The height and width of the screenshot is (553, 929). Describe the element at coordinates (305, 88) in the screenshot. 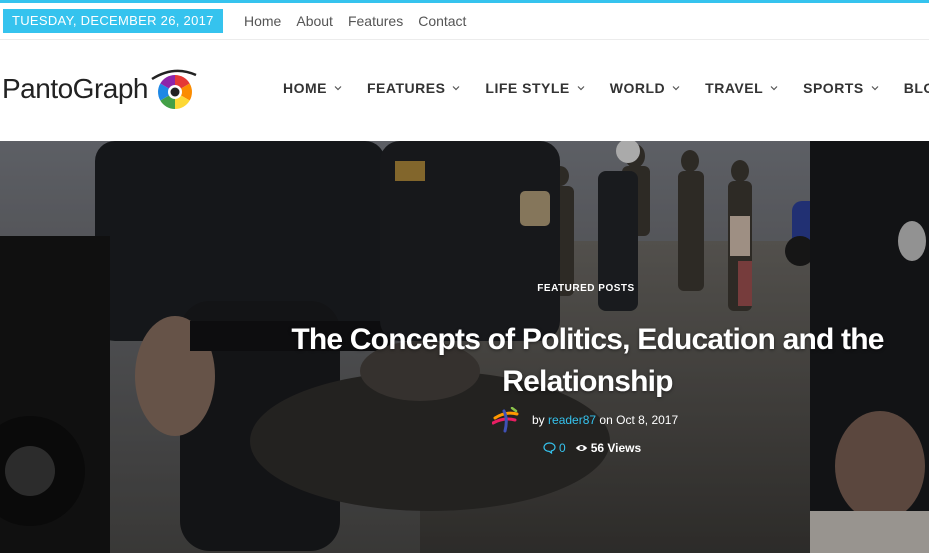

I see `nav-label: HOME` at that location.